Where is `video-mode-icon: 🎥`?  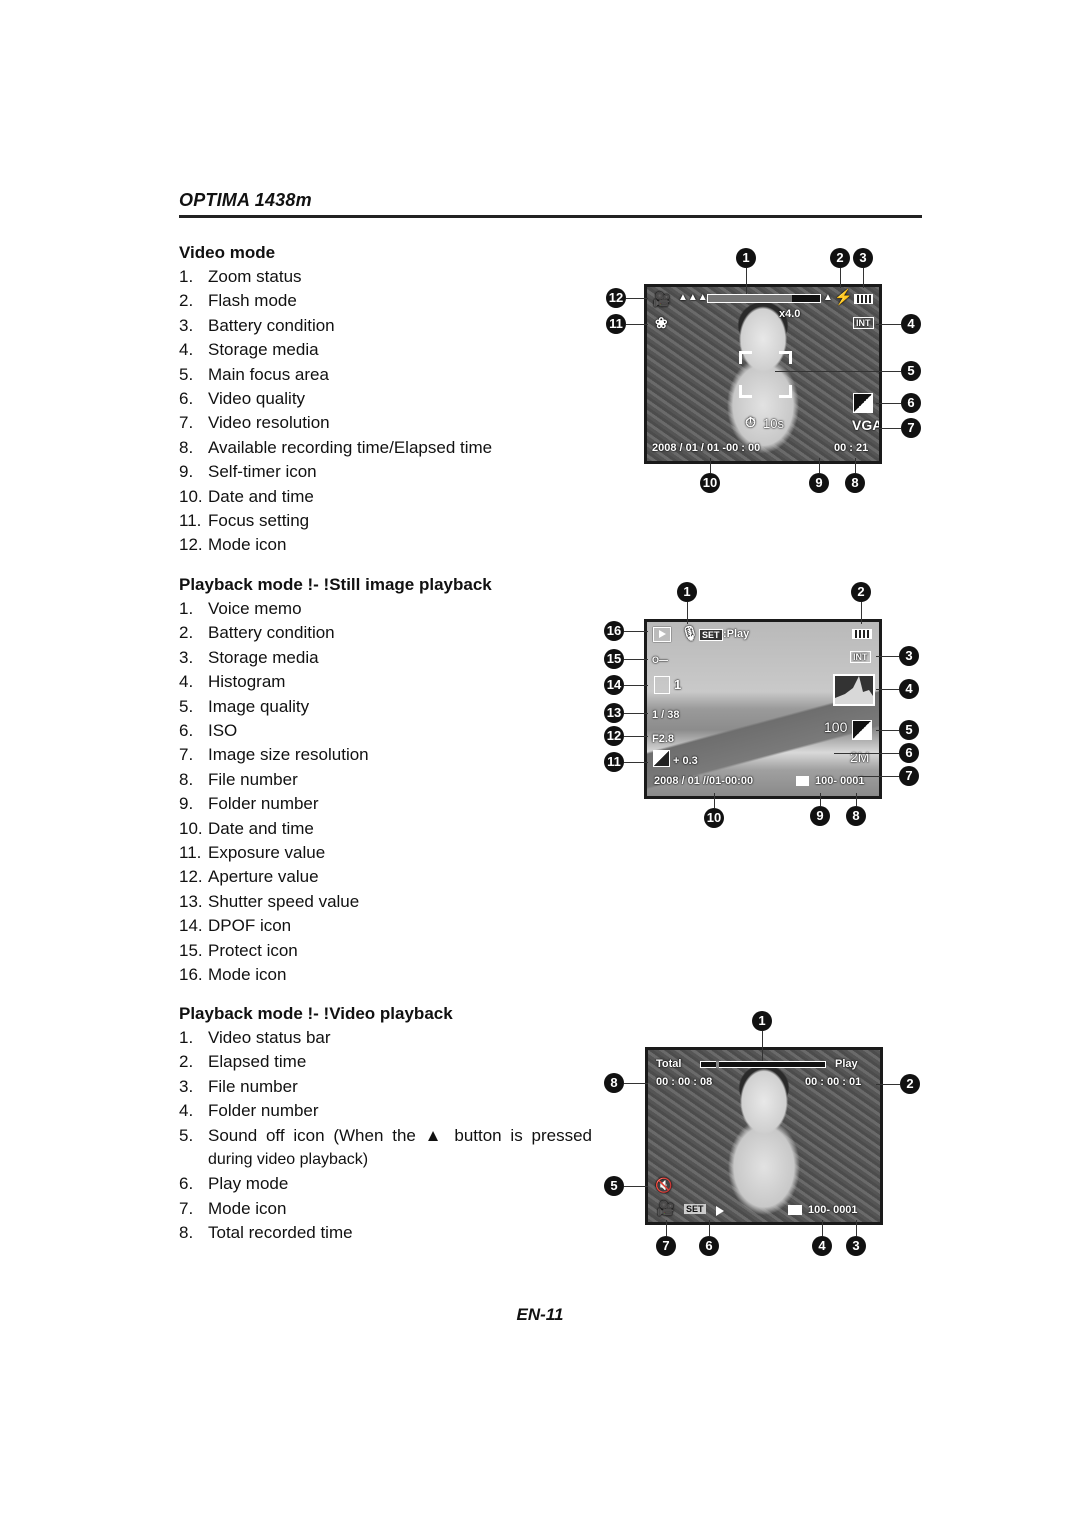 video-mode-icon: 🎥 is located at coordinates (662, 299).